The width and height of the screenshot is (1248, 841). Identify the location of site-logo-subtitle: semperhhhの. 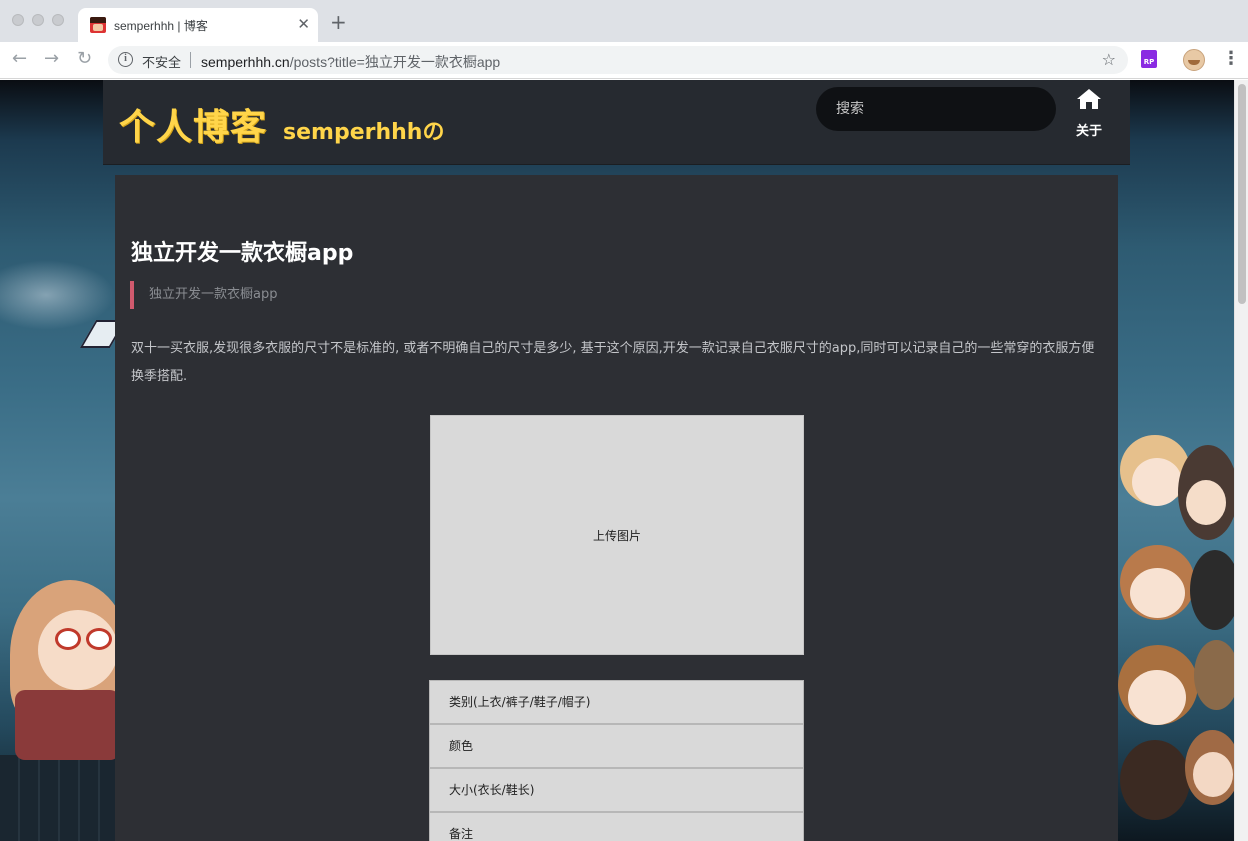
(363, 130).